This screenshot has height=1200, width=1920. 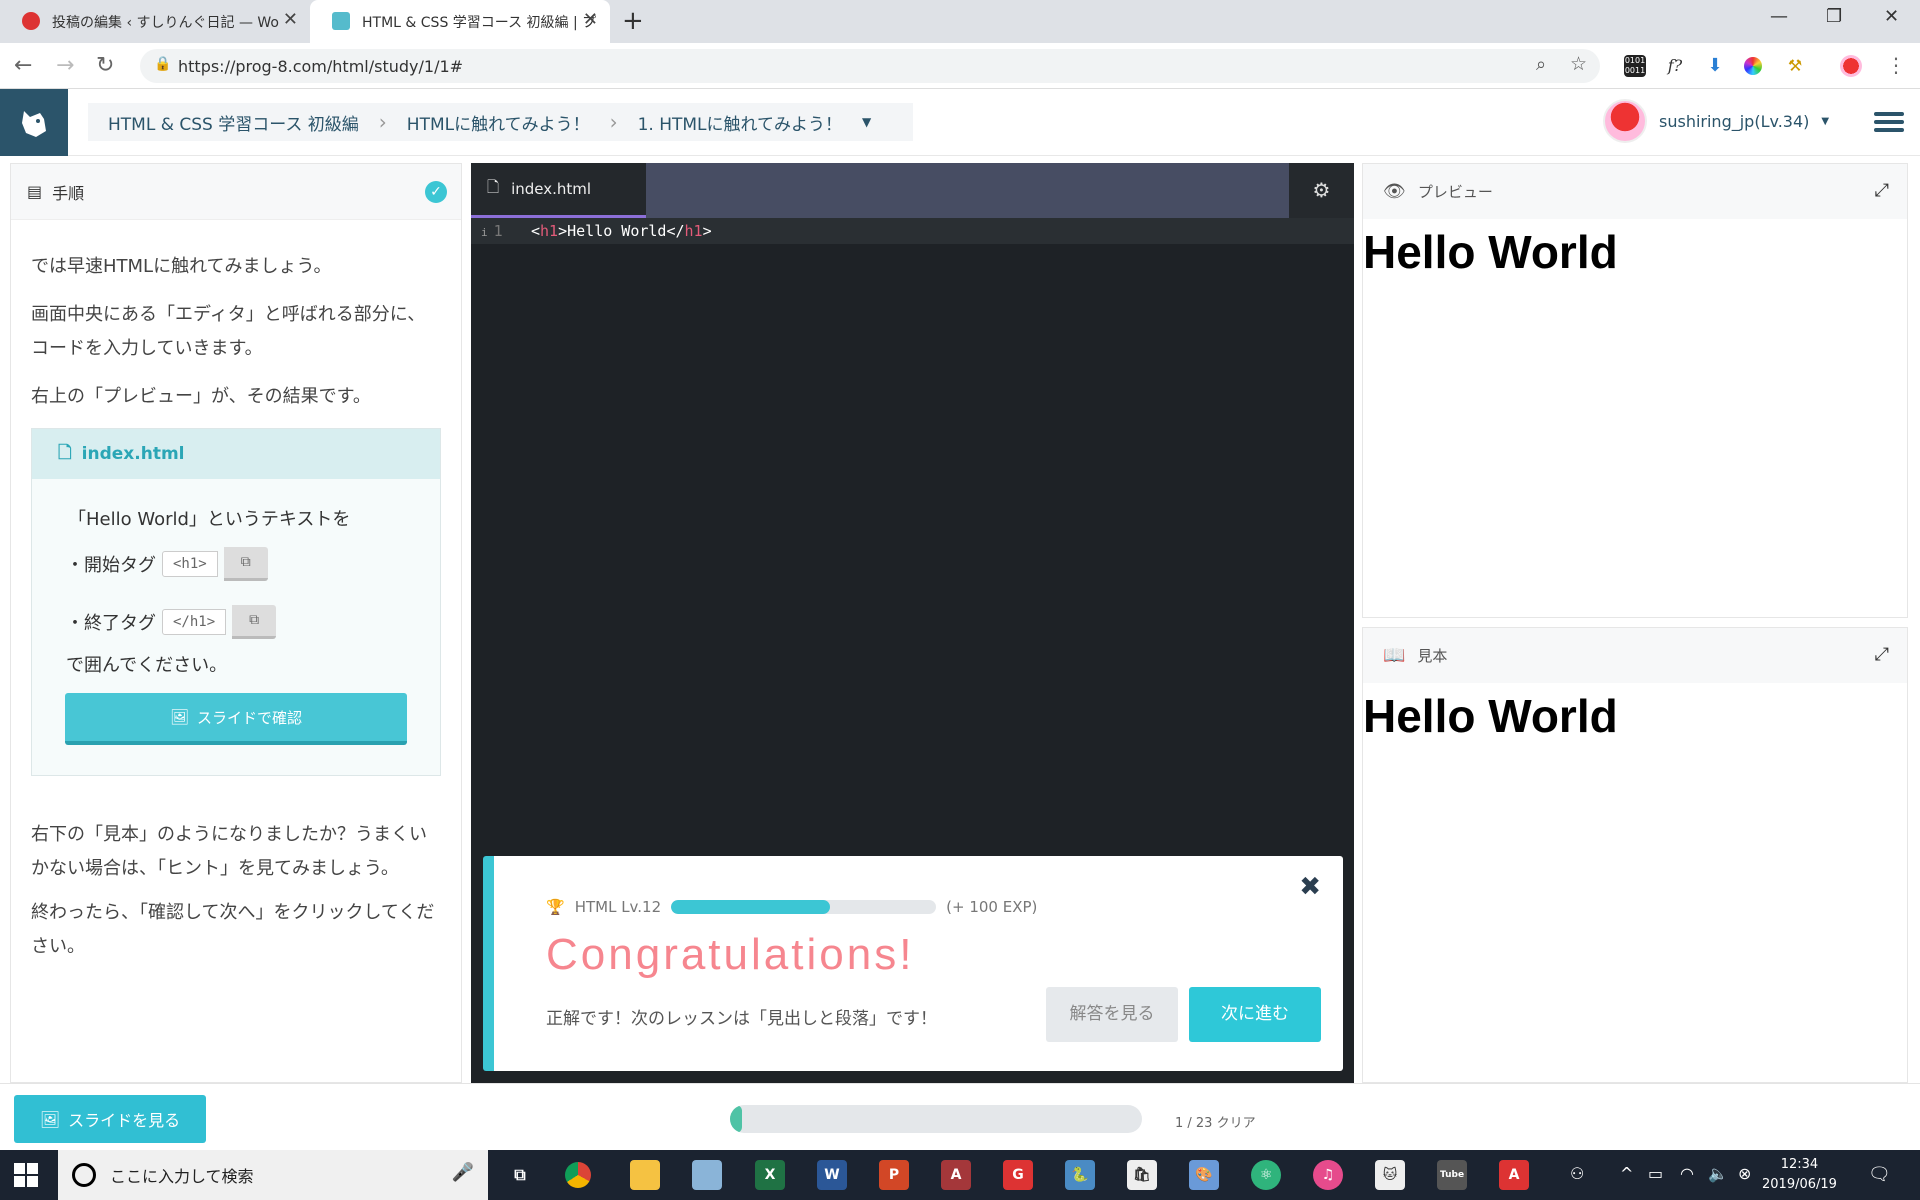 What do you see at coordinates (1452, 1175) in the screenshot?
I see `mytube-icon: Tube` at bounding box center [1452, 1175].